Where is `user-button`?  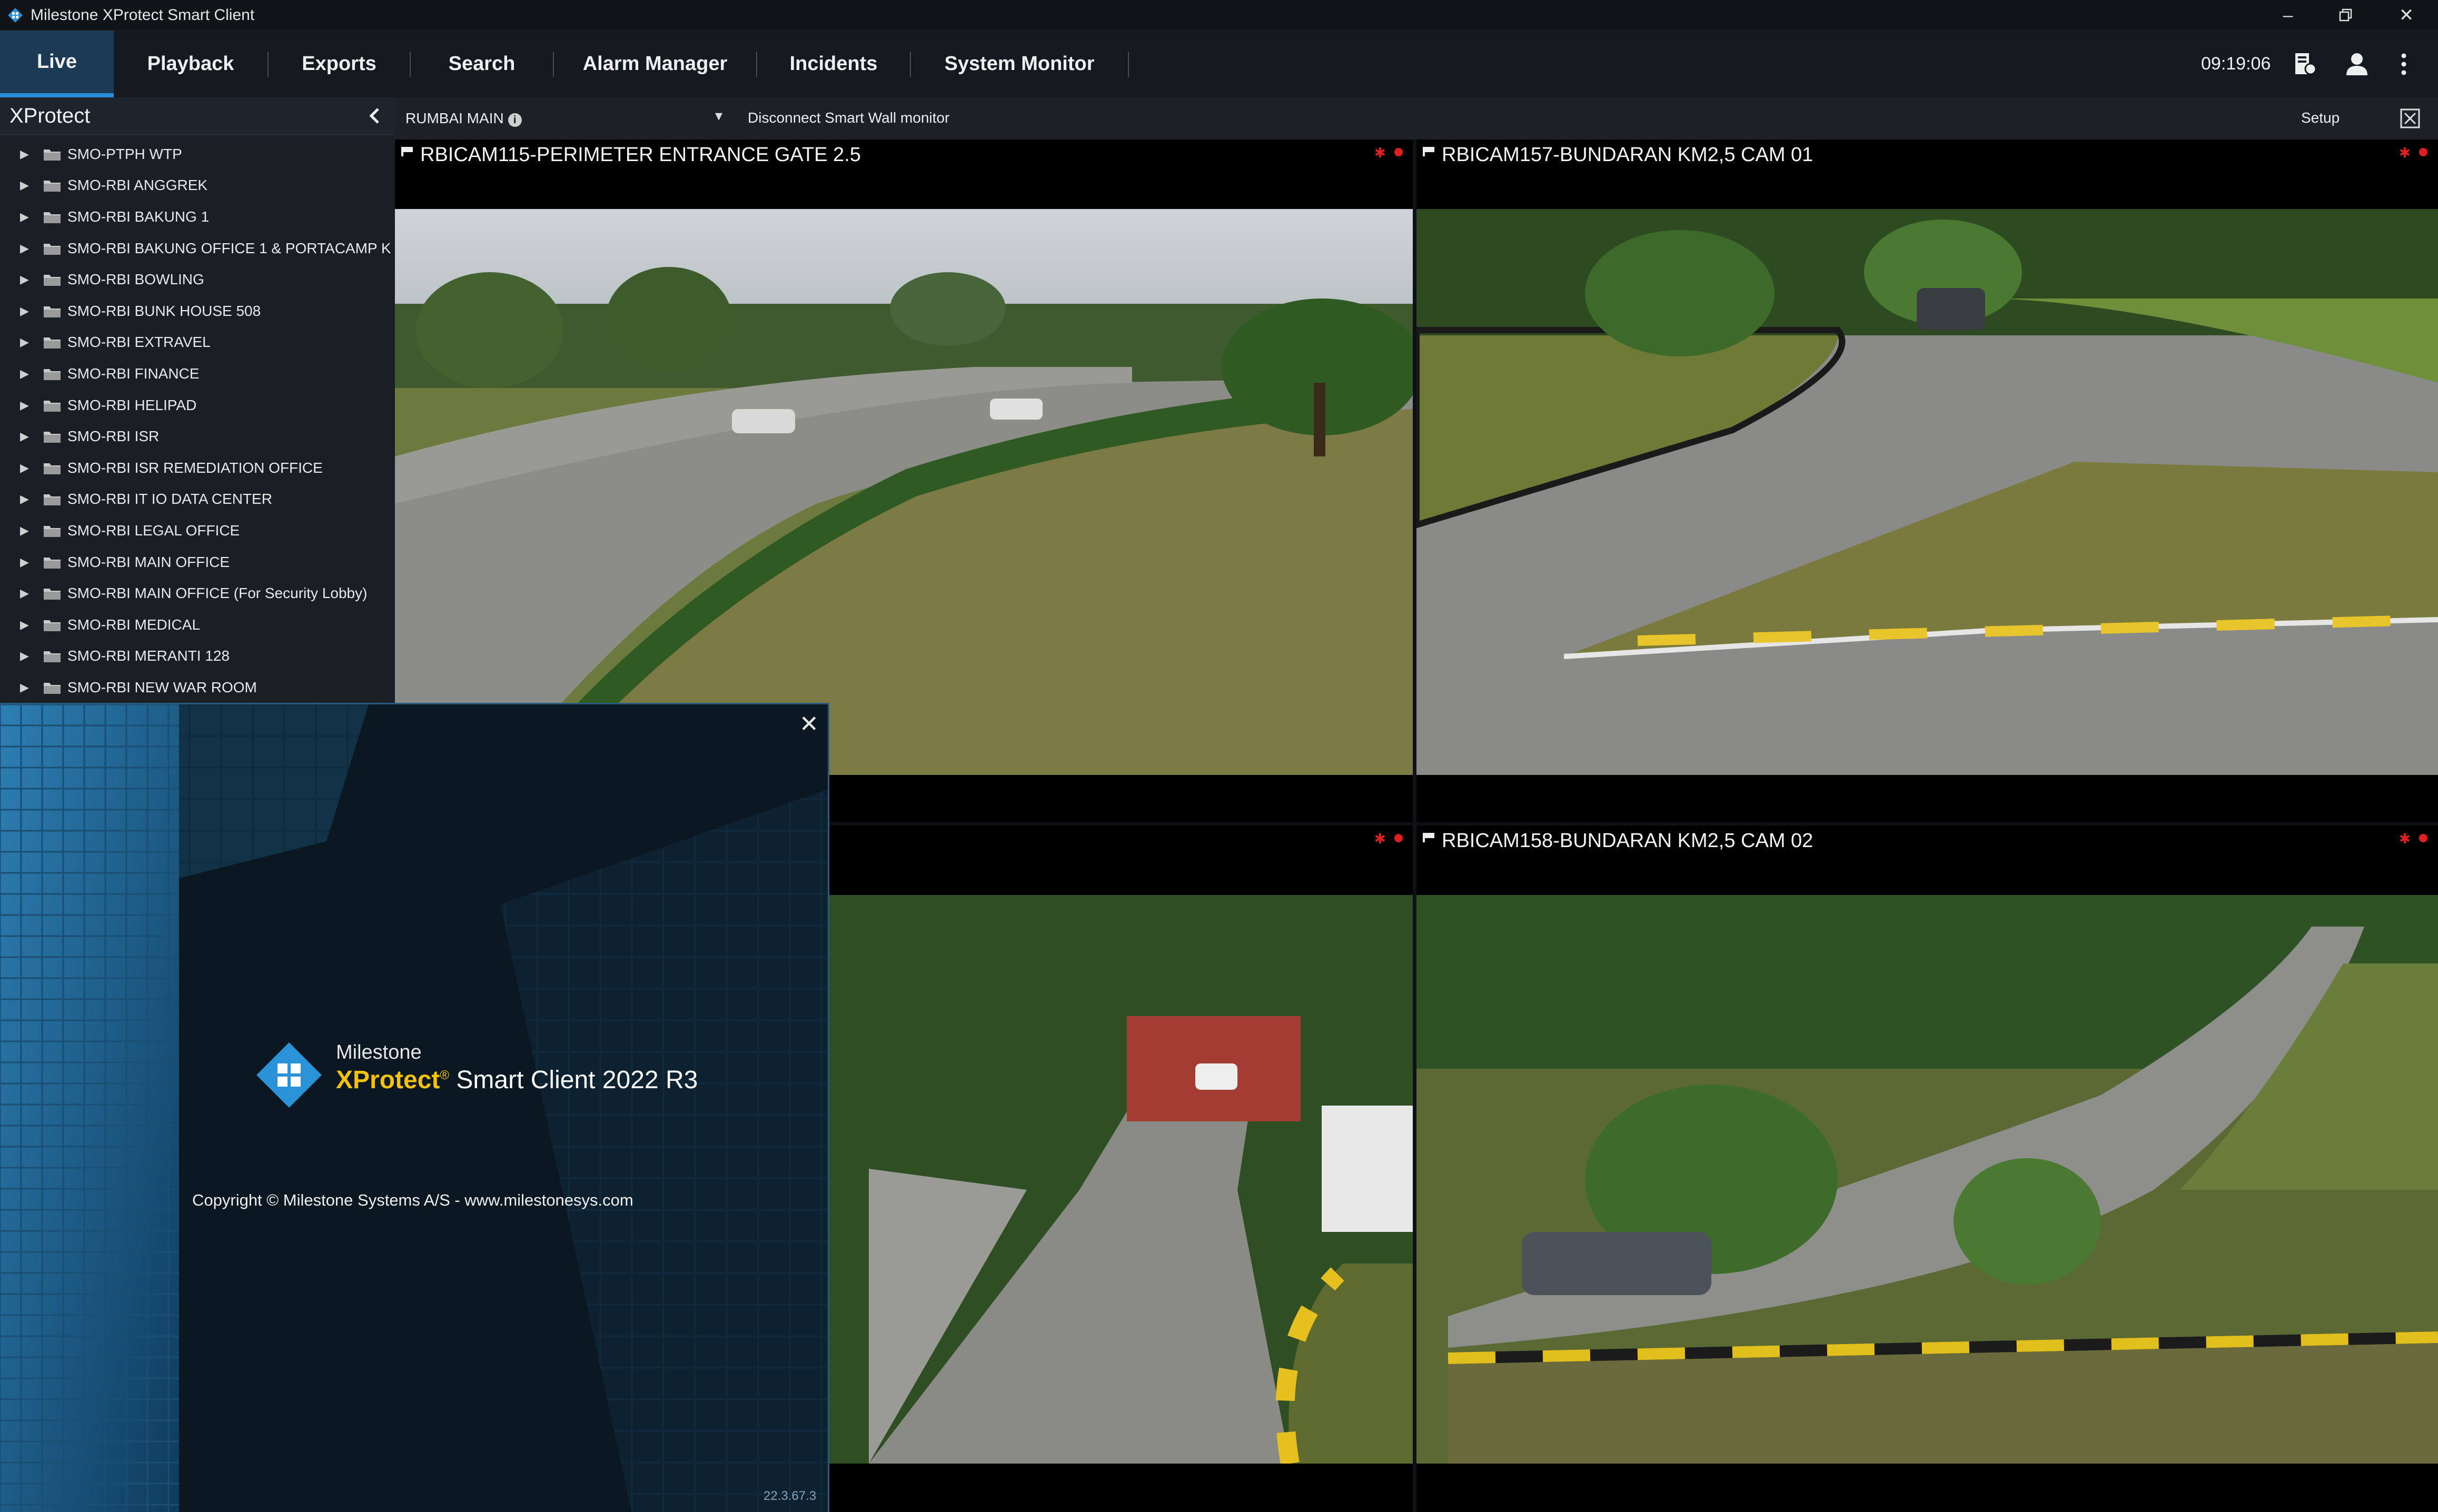 user-button is located at coordinates (2357, 64).